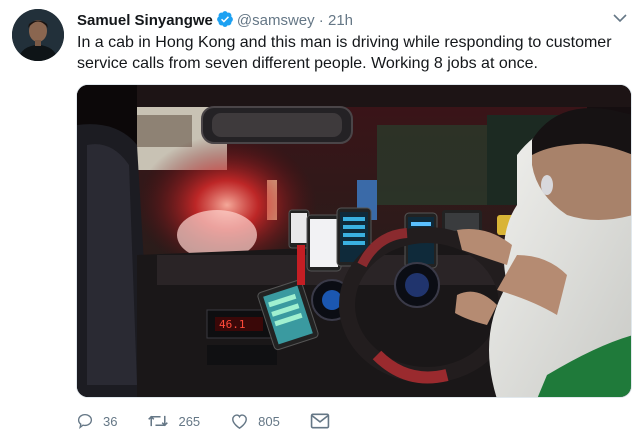 The width and height of the screenshot is (640, 443). What do you see at coordinates (173, 421) in the screenshot?
I see `retweet-action: 265` at bounding box center [173, 421].